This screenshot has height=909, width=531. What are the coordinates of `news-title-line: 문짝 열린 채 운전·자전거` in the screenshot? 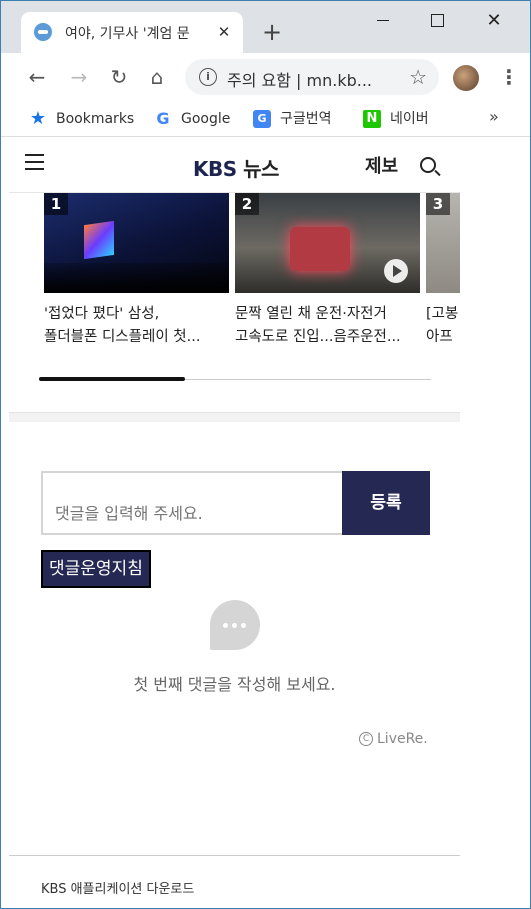 It's located at (327, 314).